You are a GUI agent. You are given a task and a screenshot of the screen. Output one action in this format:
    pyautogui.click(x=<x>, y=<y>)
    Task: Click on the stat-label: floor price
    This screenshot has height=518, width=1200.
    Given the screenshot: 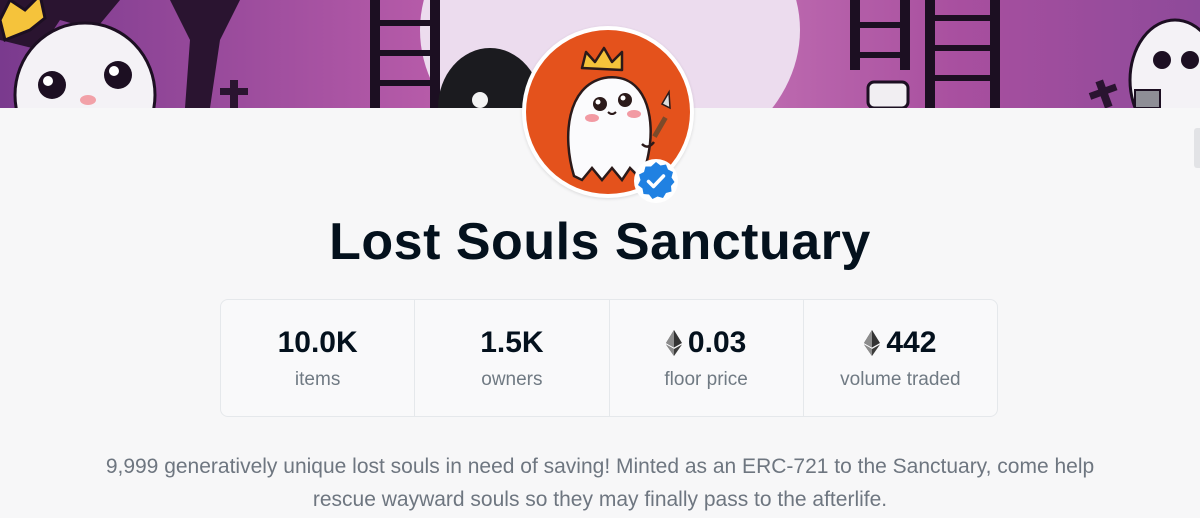 What is the action you would take?
    pyautogui.click(x=706, y=379)
    